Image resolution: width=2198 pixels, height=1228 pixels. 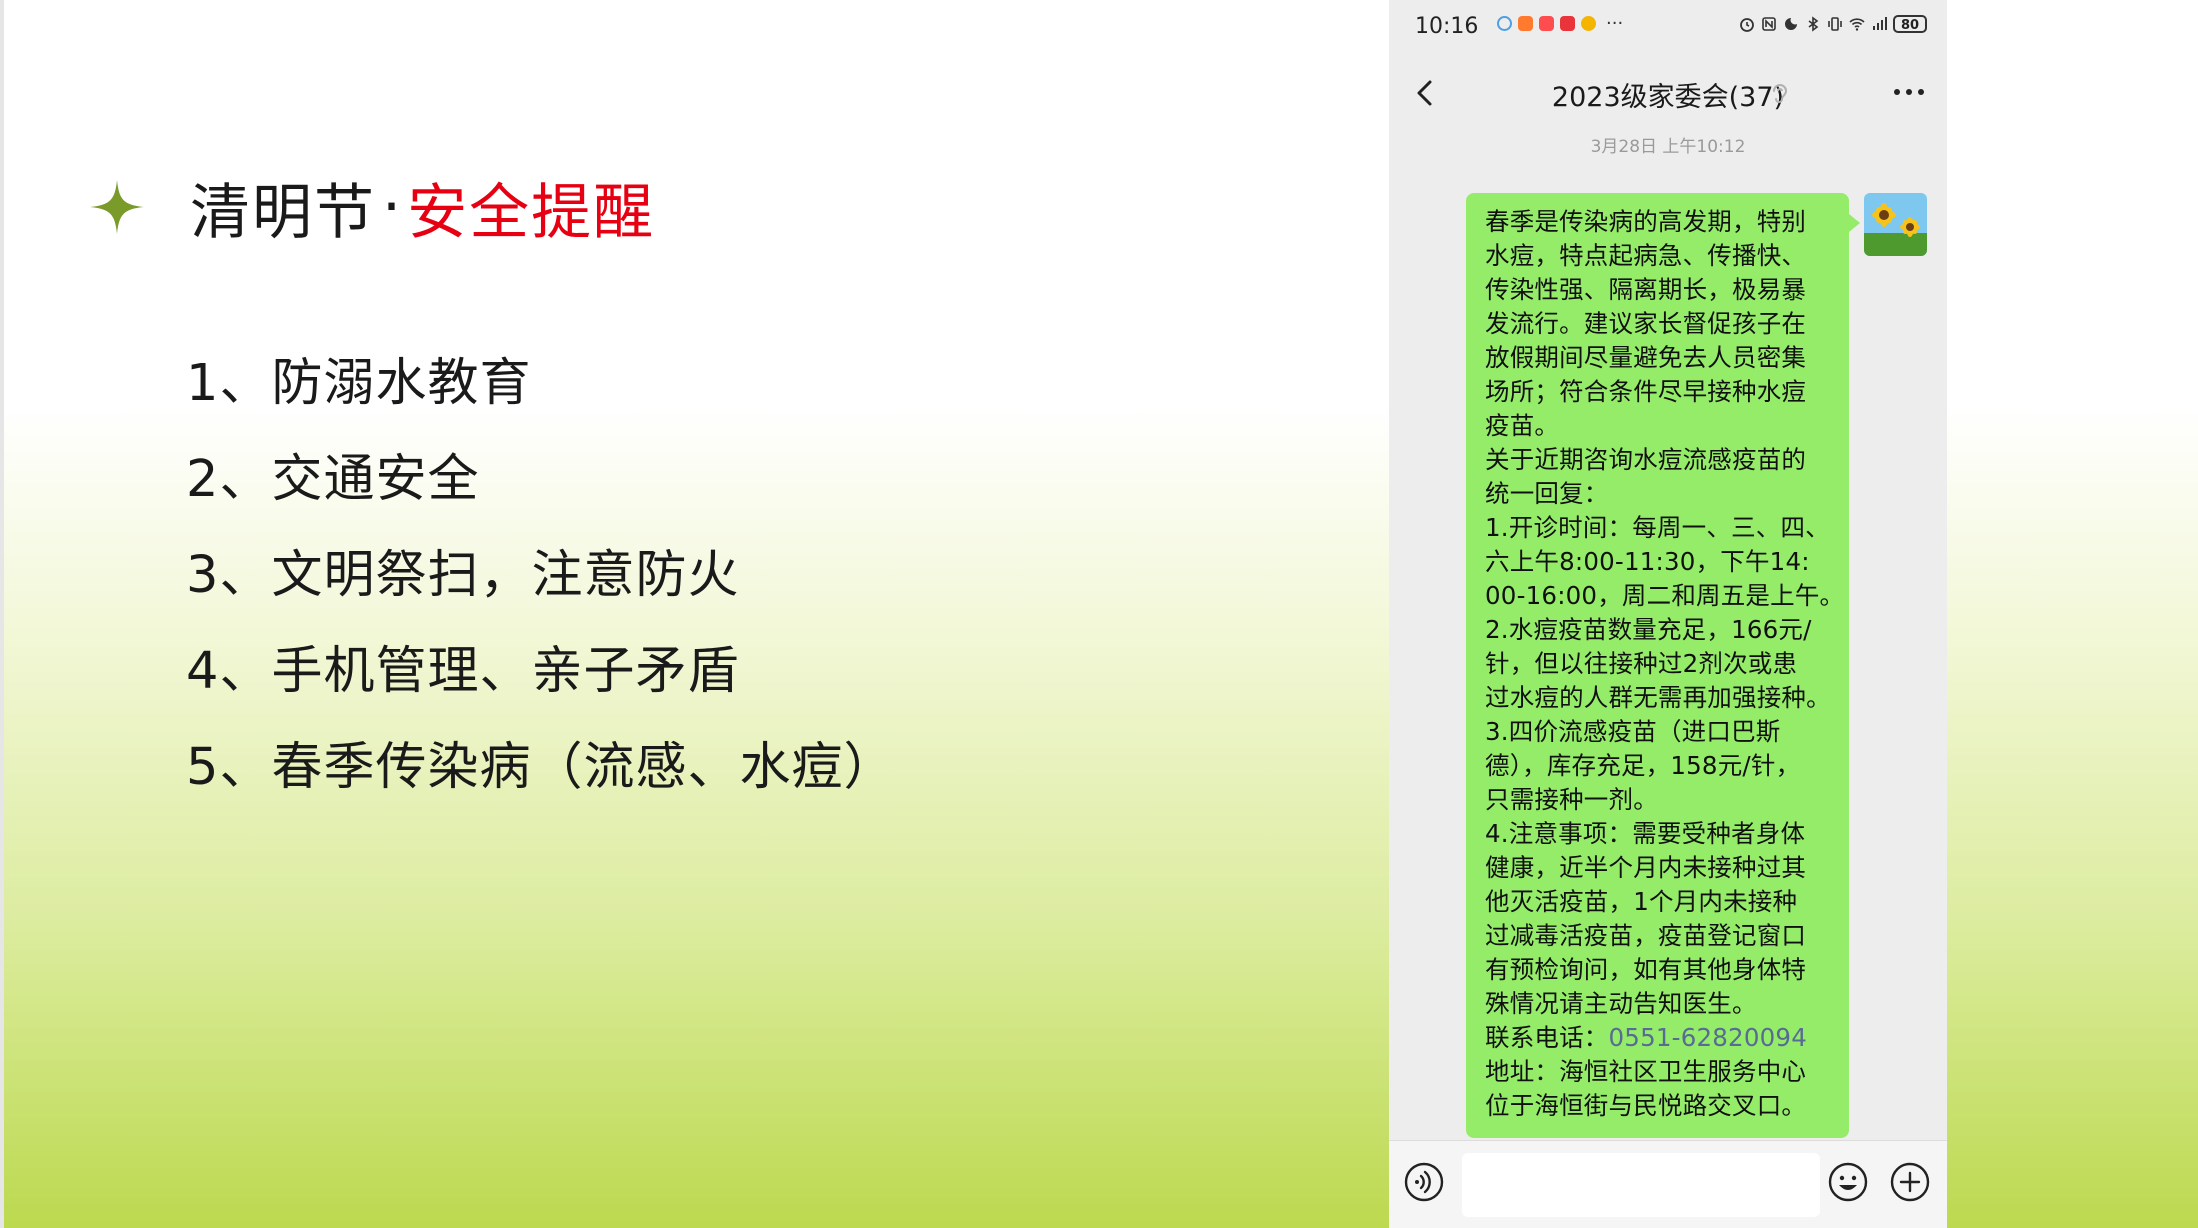 I want to click on message-line: 疫苗。, so click(x=1522, y=425).